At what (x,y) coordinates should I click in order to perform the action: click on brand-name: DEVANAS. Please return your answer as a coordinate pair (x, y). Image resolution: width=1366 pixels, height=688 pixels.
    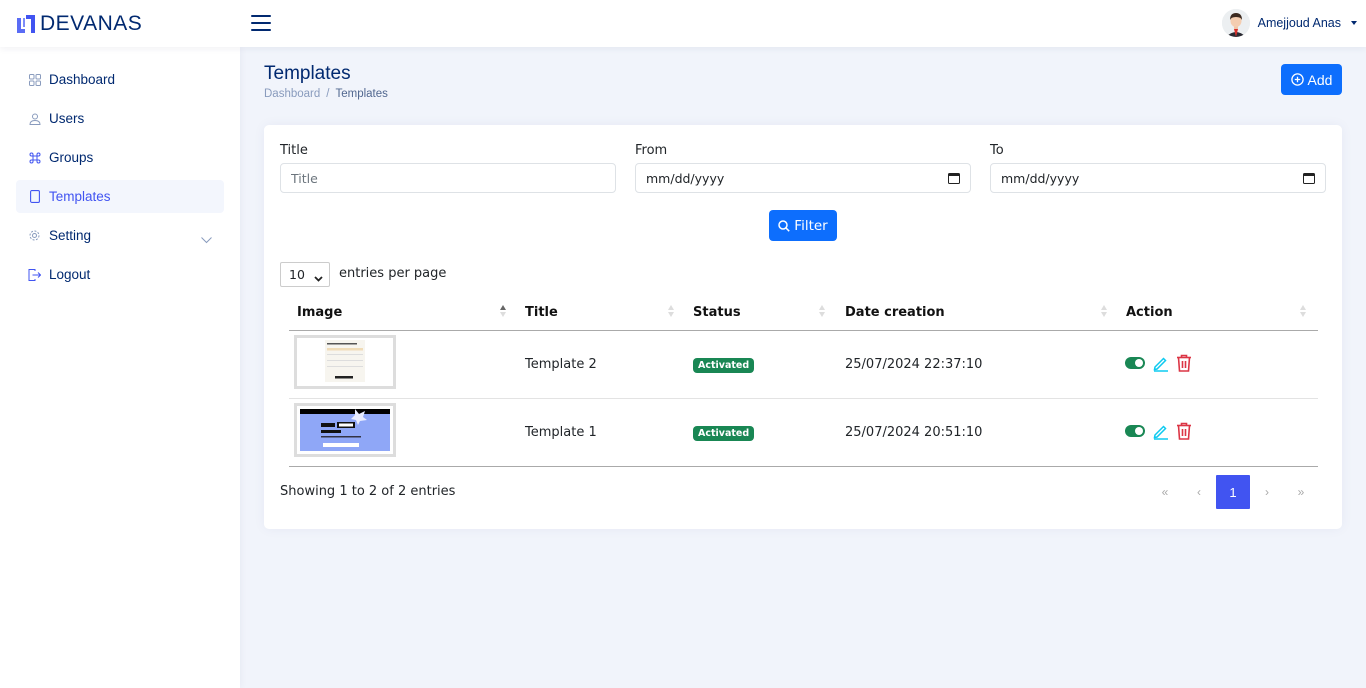
    Looking at the image, I should click on (91, 23).